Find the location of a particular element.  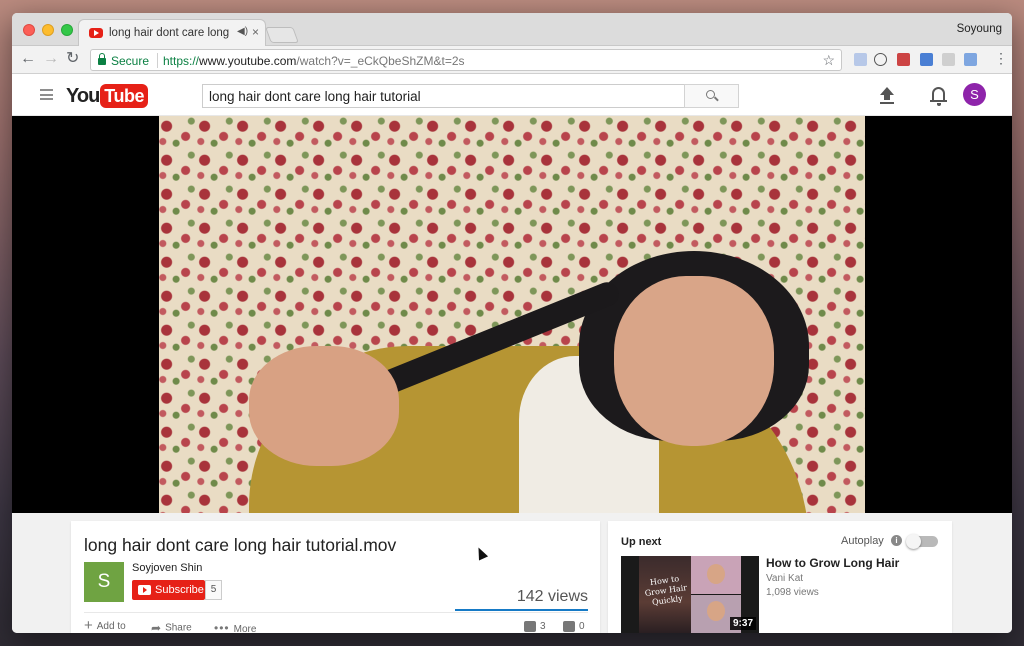

close-window-button is located at coordinates (29, 30).